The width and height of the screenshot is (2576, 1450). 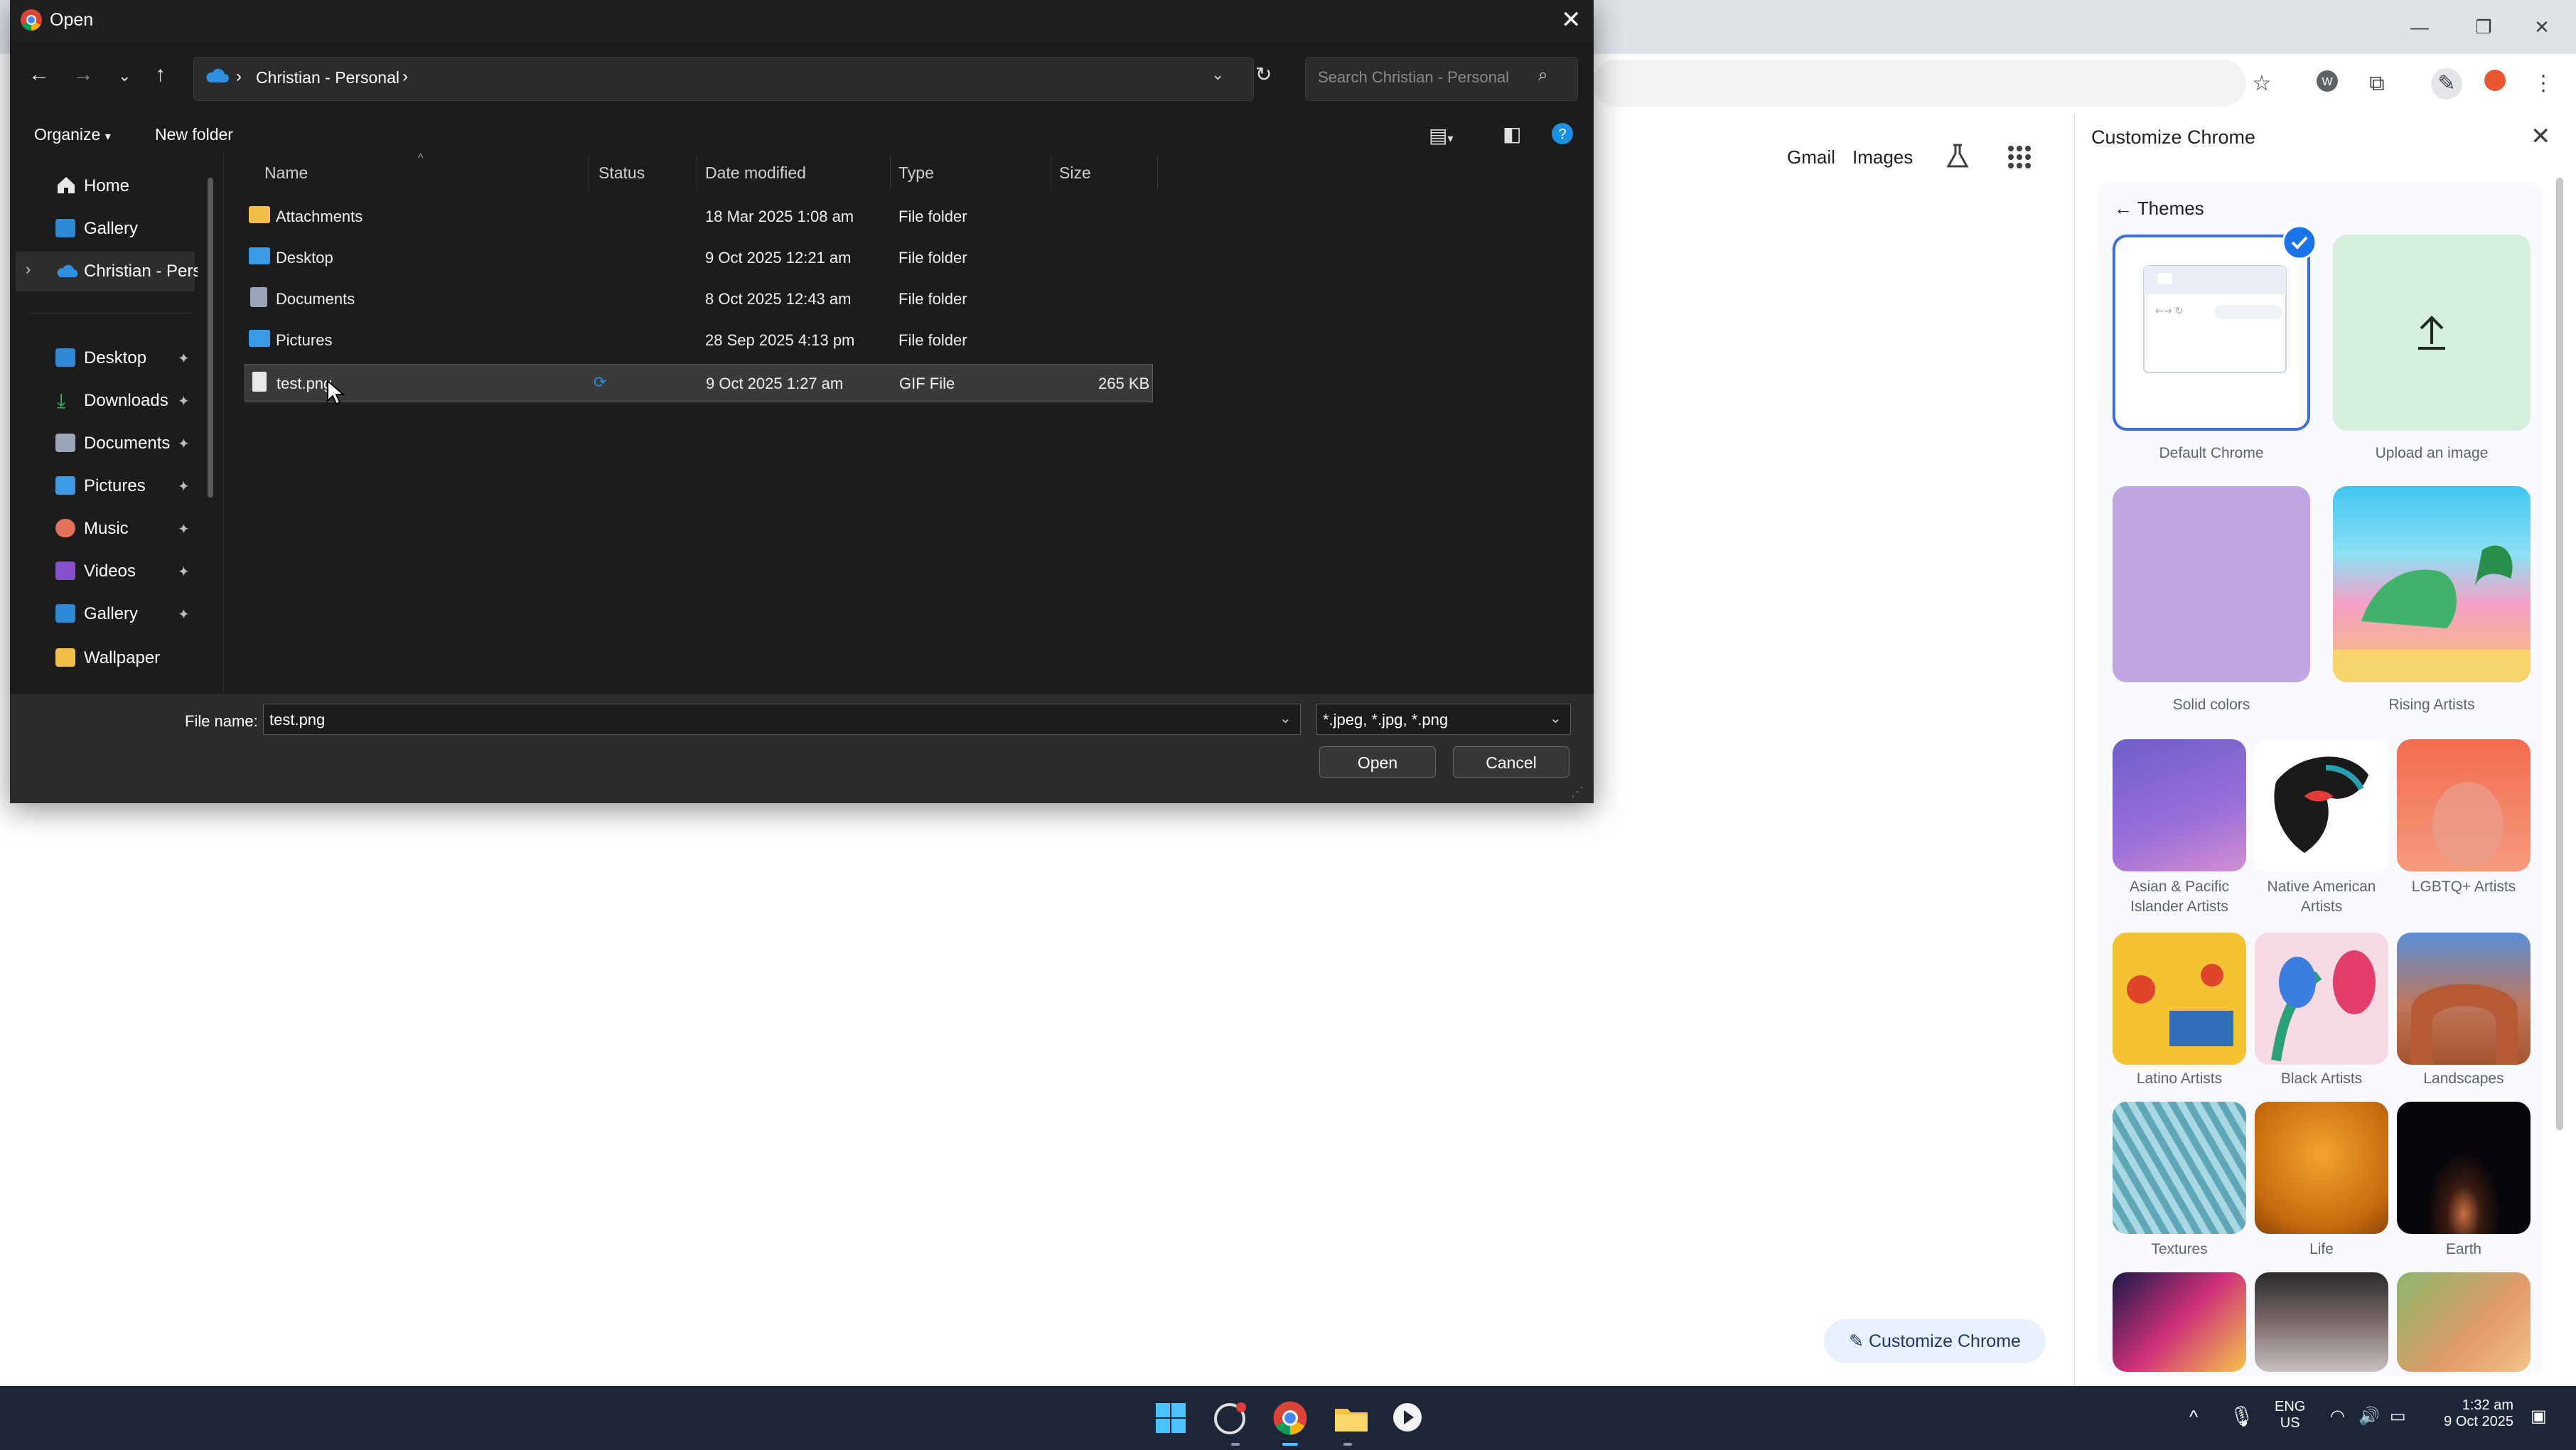 I want to click on up-arrow-icon: ↑, so click(x=160, y=75).